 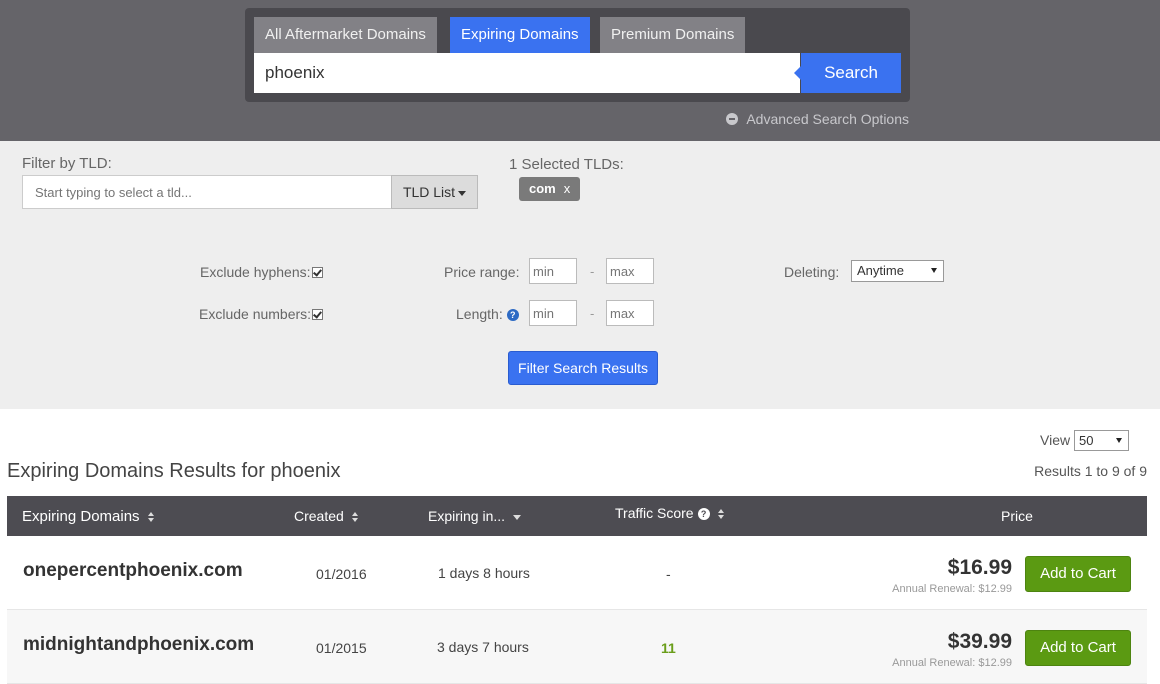 I want to click on search-input, so click(x=527, y=73).